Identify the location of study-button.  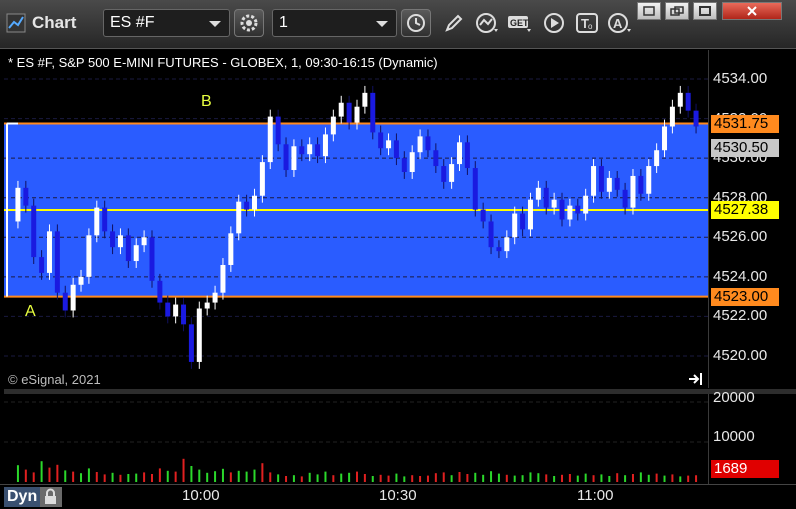
(487, 23).